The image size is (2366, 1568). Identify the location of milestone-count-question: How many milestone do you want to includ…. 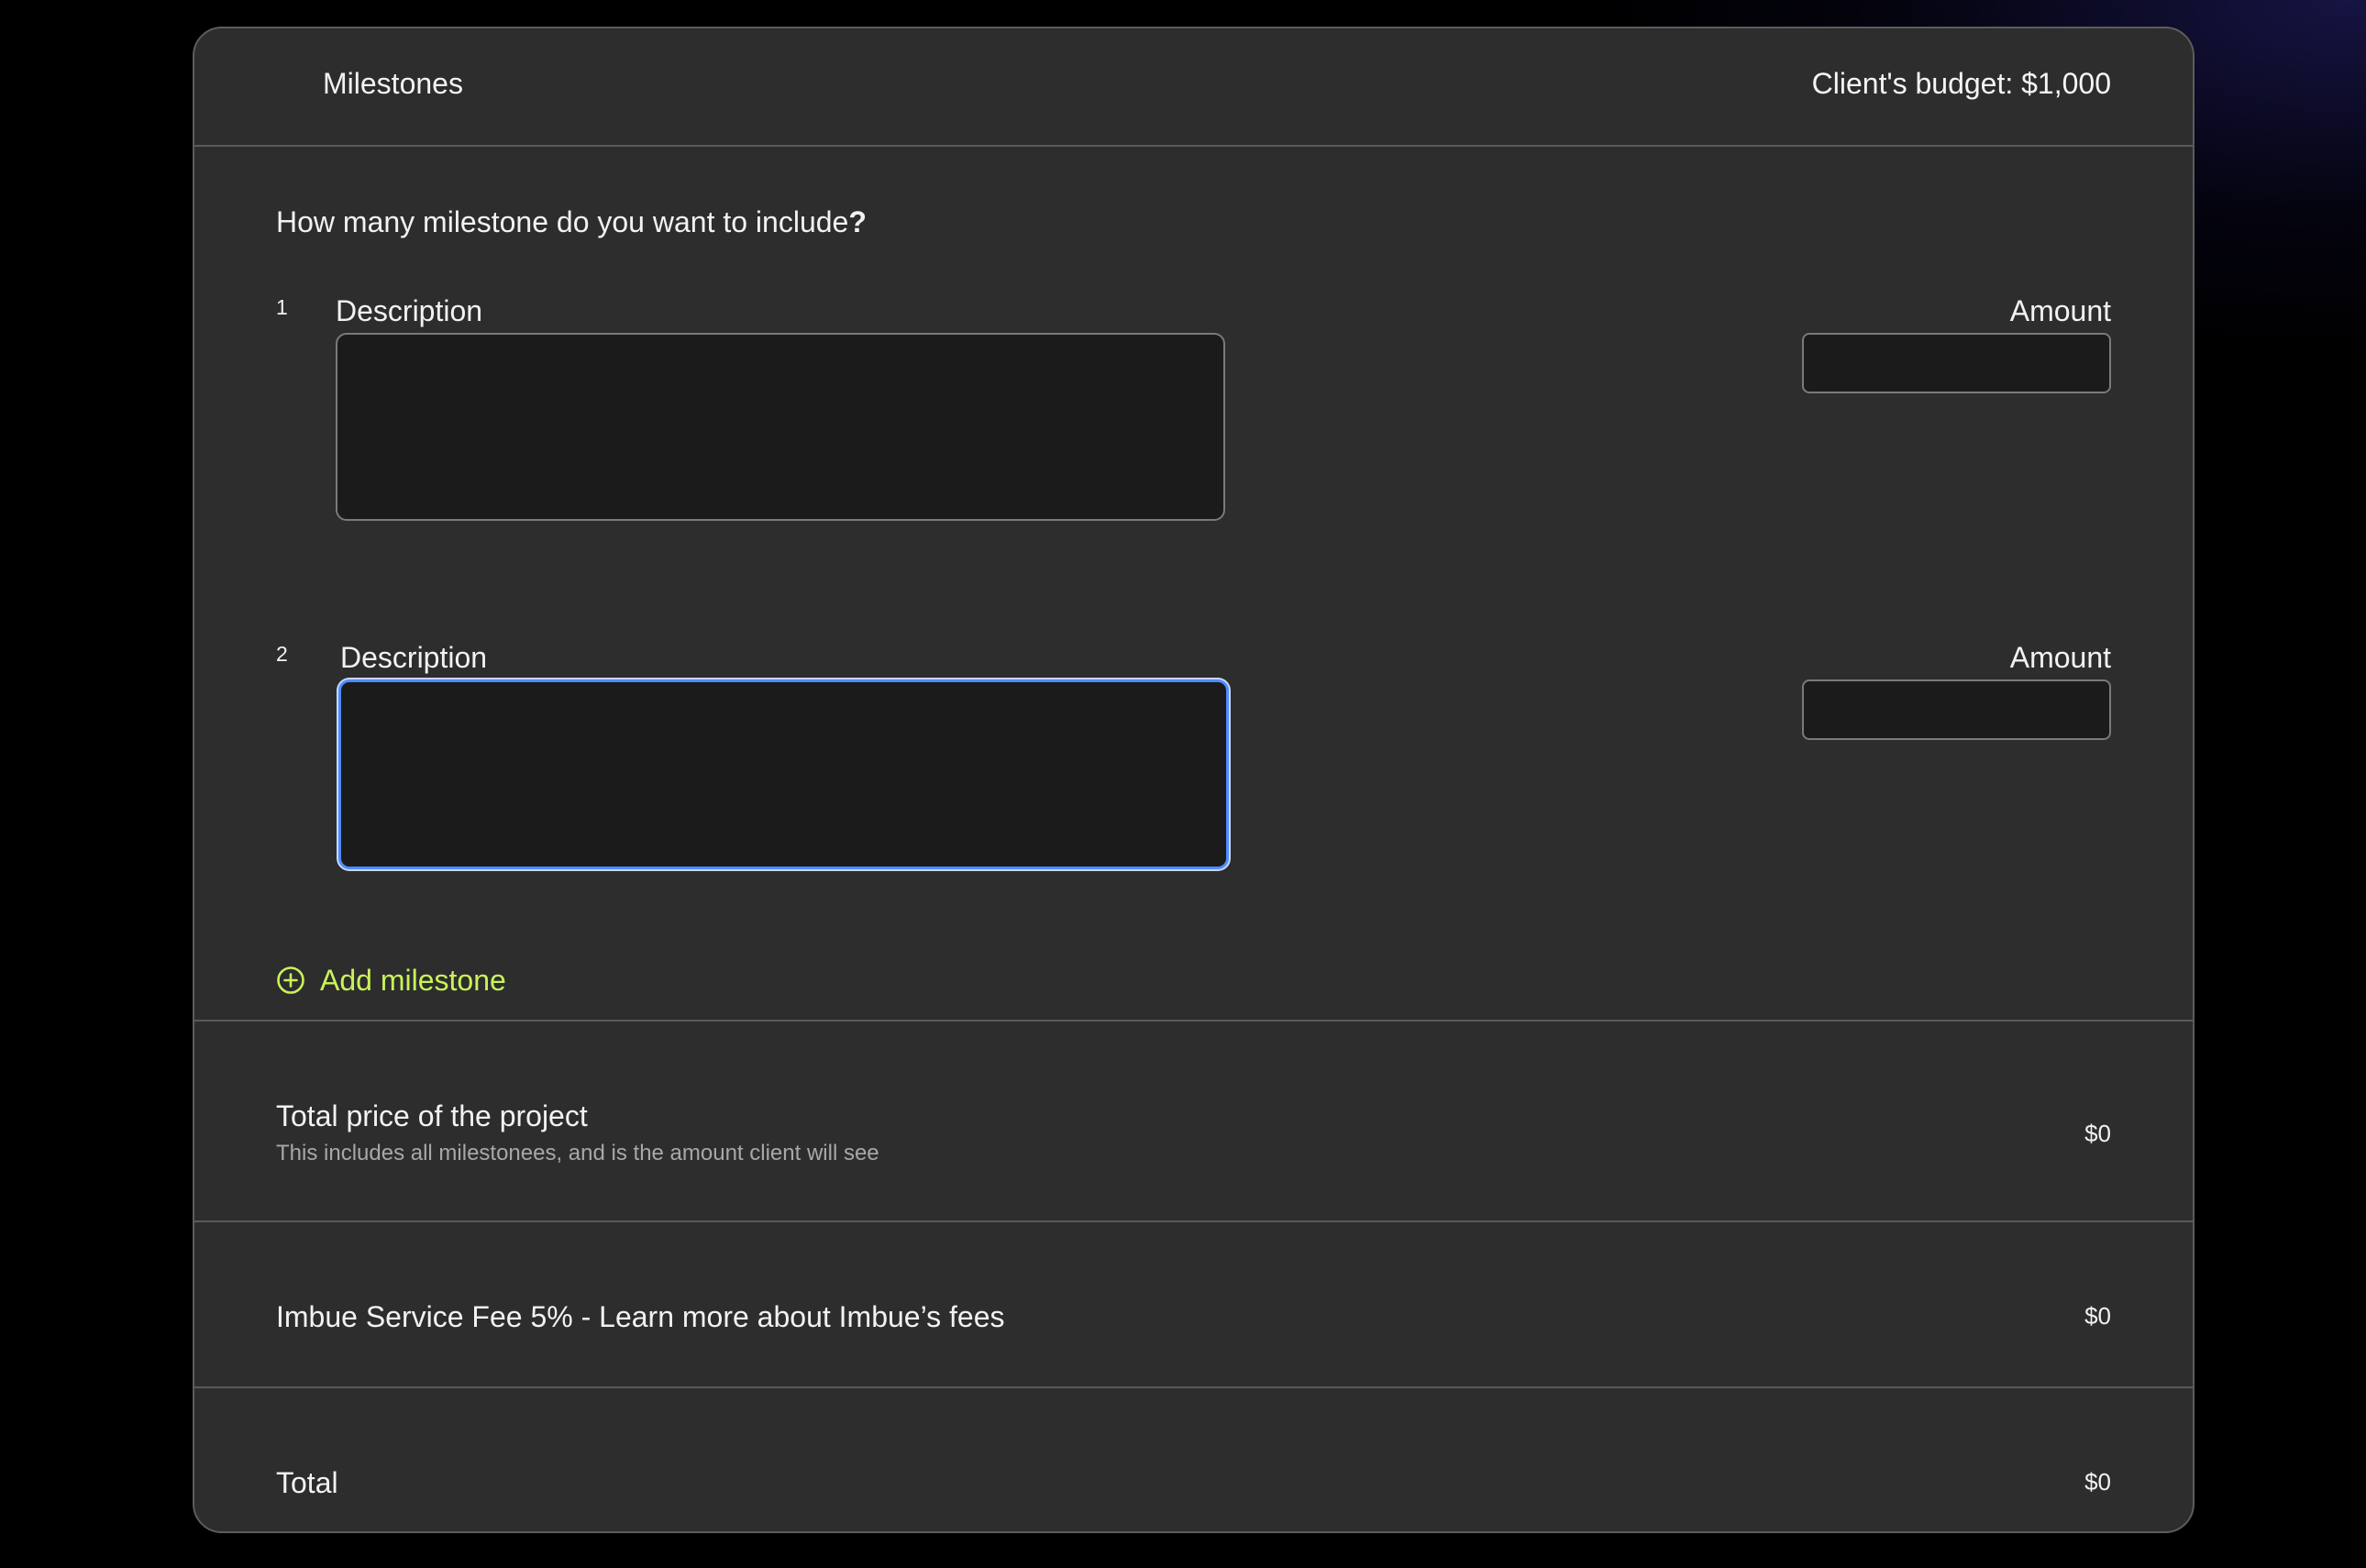
(571, 222).